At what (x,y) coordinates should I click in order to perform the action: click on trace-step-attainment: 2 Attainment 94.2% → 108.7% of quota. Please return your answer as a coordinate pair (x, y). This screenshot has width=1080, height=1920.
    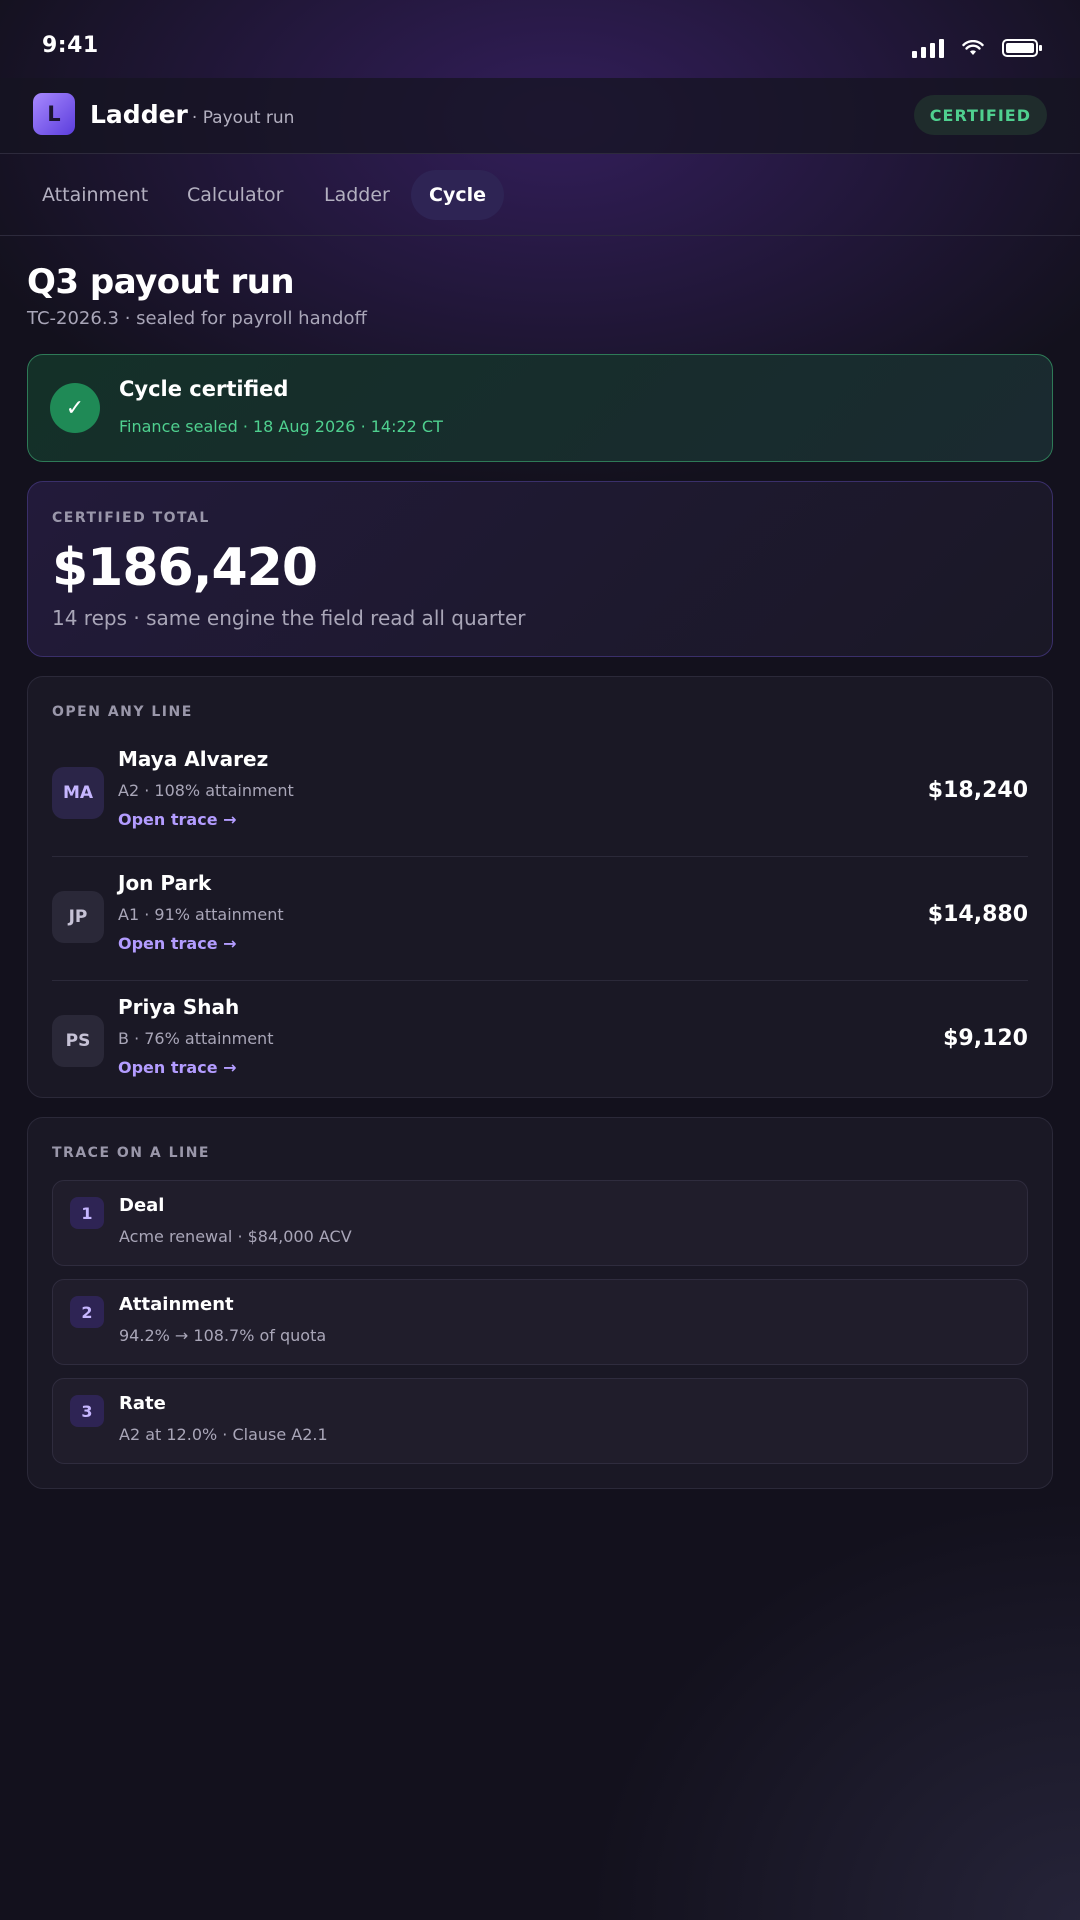
    Looking at the image, I should click on (540, 1322).